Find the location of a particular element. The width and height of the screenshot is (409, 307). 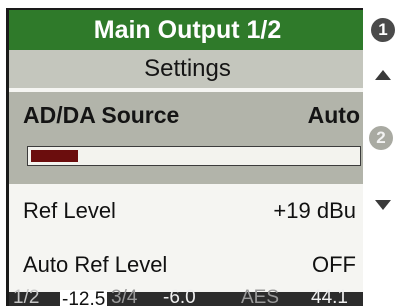

triangle-up-icon is located at coordinates (383, 75).